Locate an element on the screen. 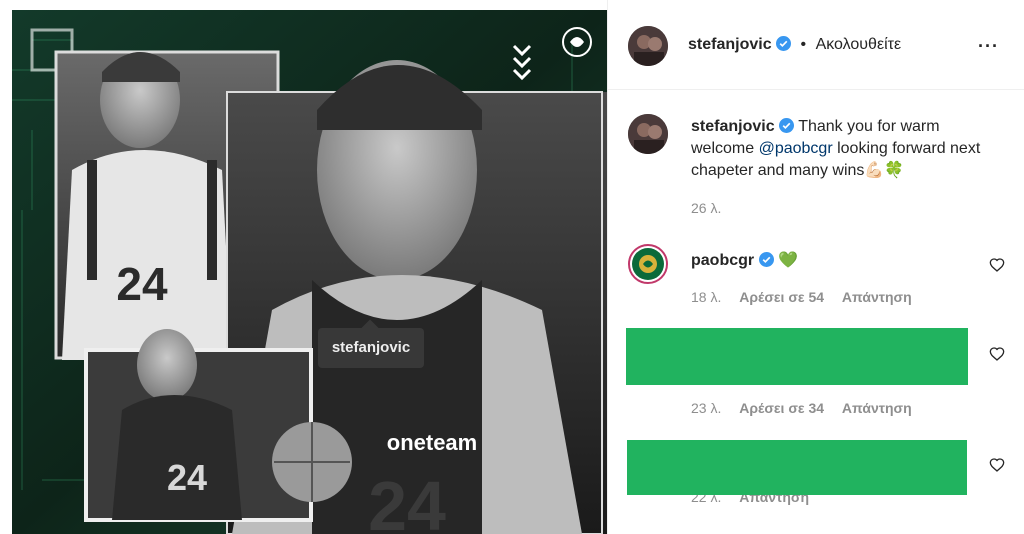  following-button: Ακολουθείτε is located at coordinates (859, 44).